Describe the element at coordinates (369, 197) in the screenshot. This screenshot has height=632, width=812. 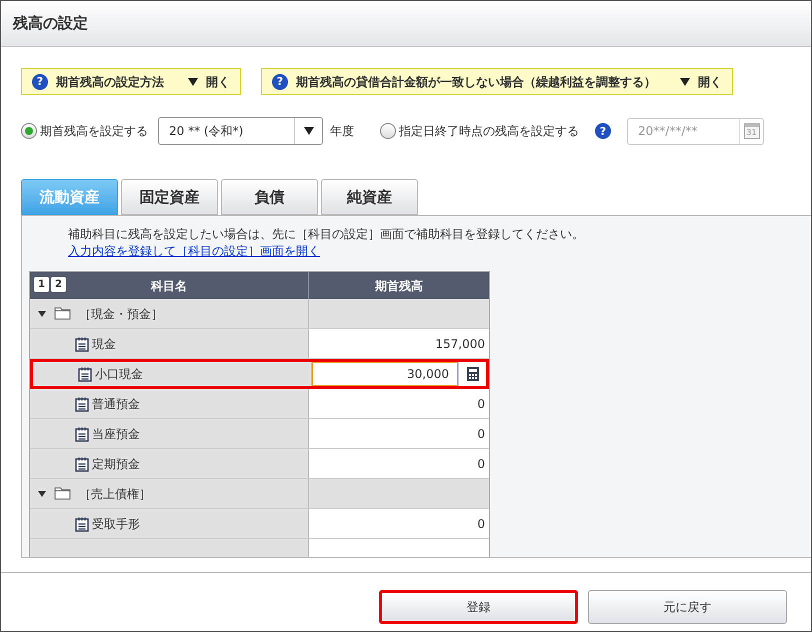
I see `tab: 純資産` at that location.